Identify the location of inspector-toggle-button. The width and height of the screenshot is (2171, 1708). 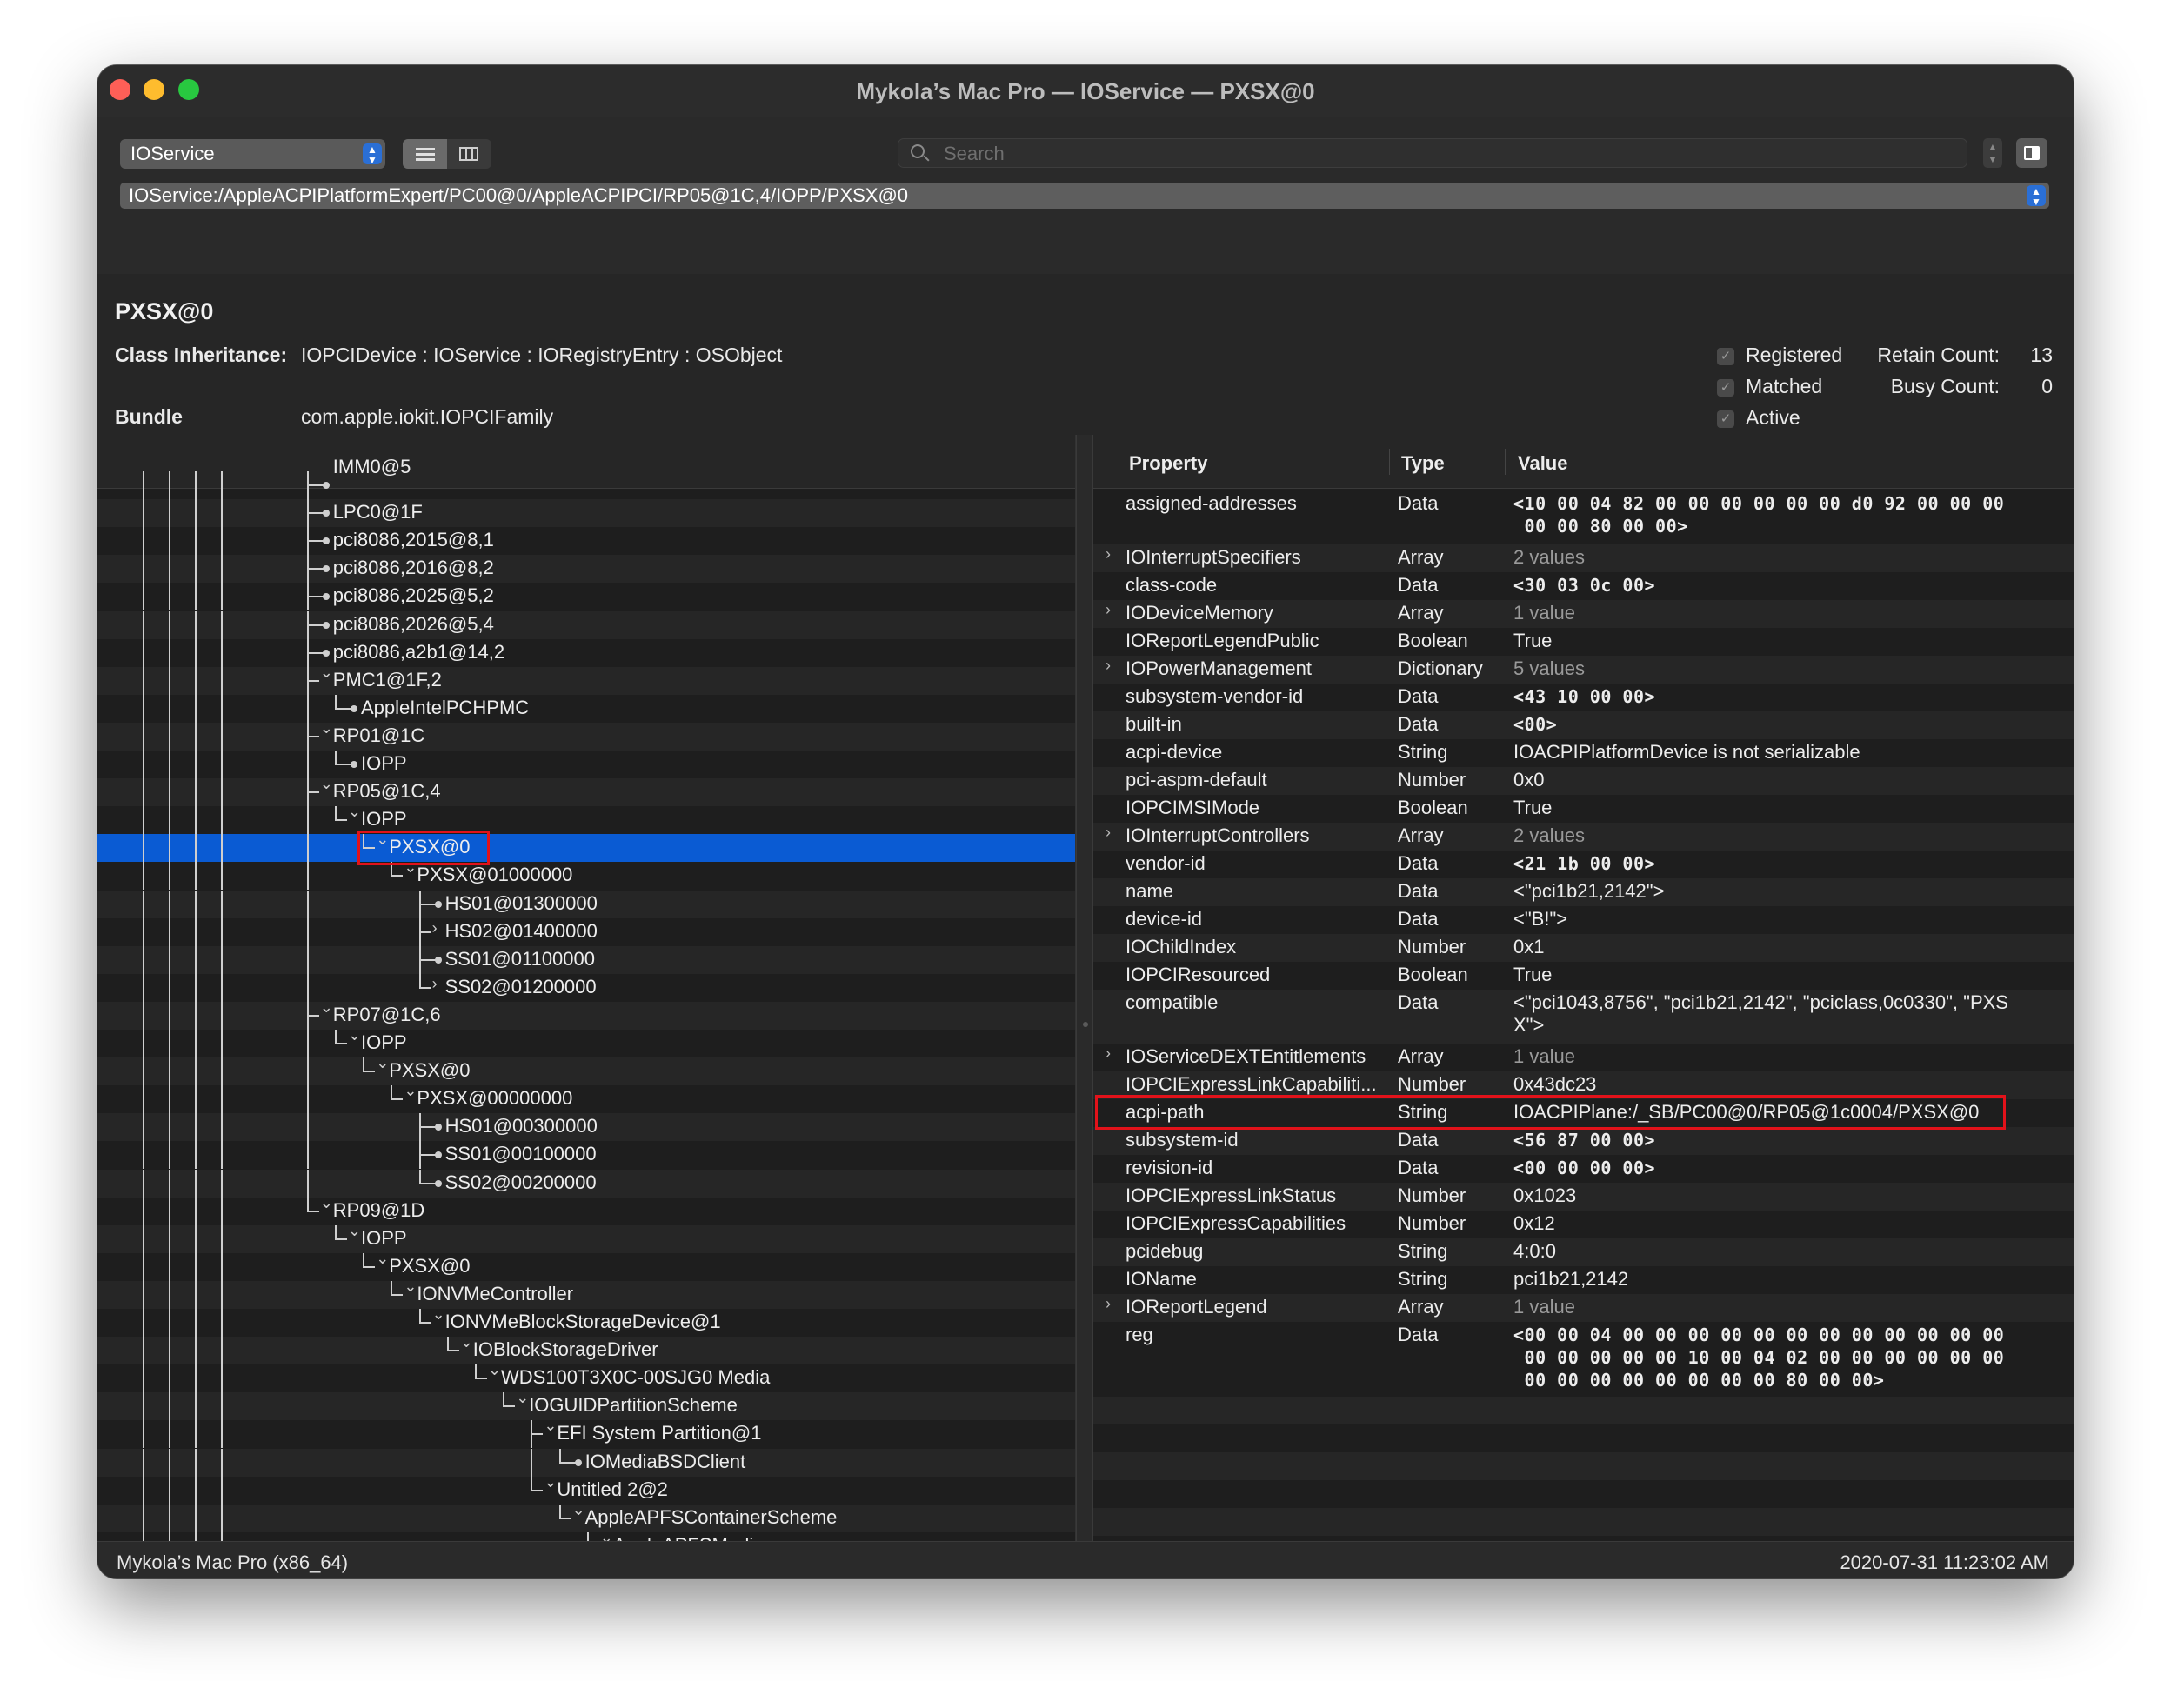
(2031, 153).